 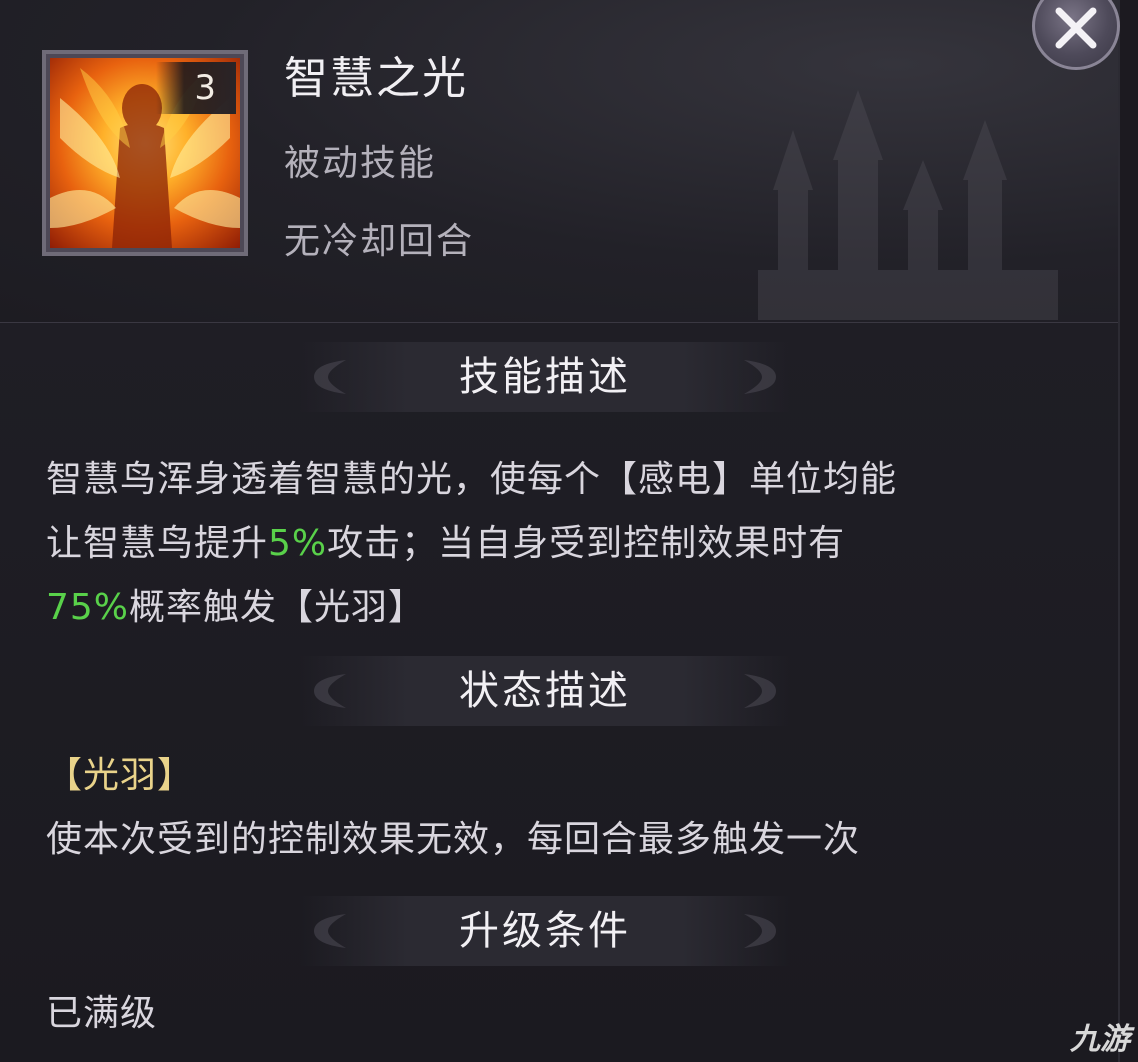 What do you see at coordinates (379, 241) in the screenshot?
I see `skill-cooldown: 无冷却回合` at bounding box center [379, 241].